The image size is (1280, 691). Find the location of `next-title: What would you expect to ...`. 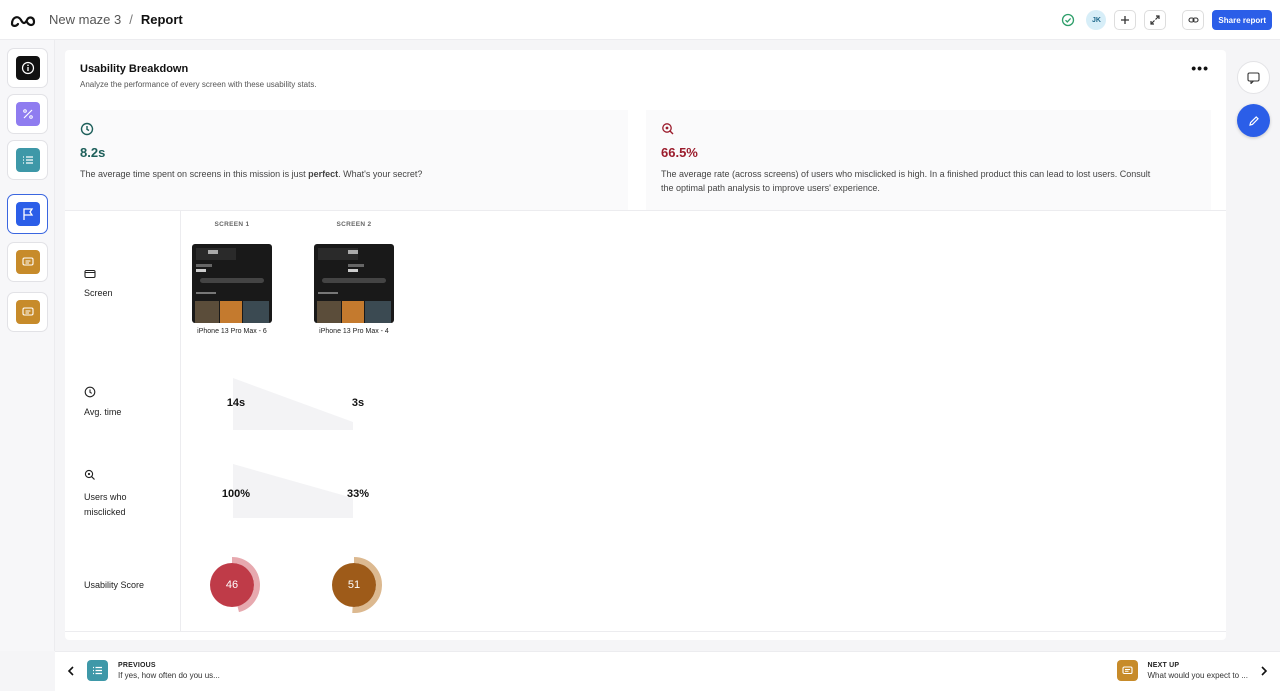

next-title: What would you expect to ... is located at coordinates (1198, 675).